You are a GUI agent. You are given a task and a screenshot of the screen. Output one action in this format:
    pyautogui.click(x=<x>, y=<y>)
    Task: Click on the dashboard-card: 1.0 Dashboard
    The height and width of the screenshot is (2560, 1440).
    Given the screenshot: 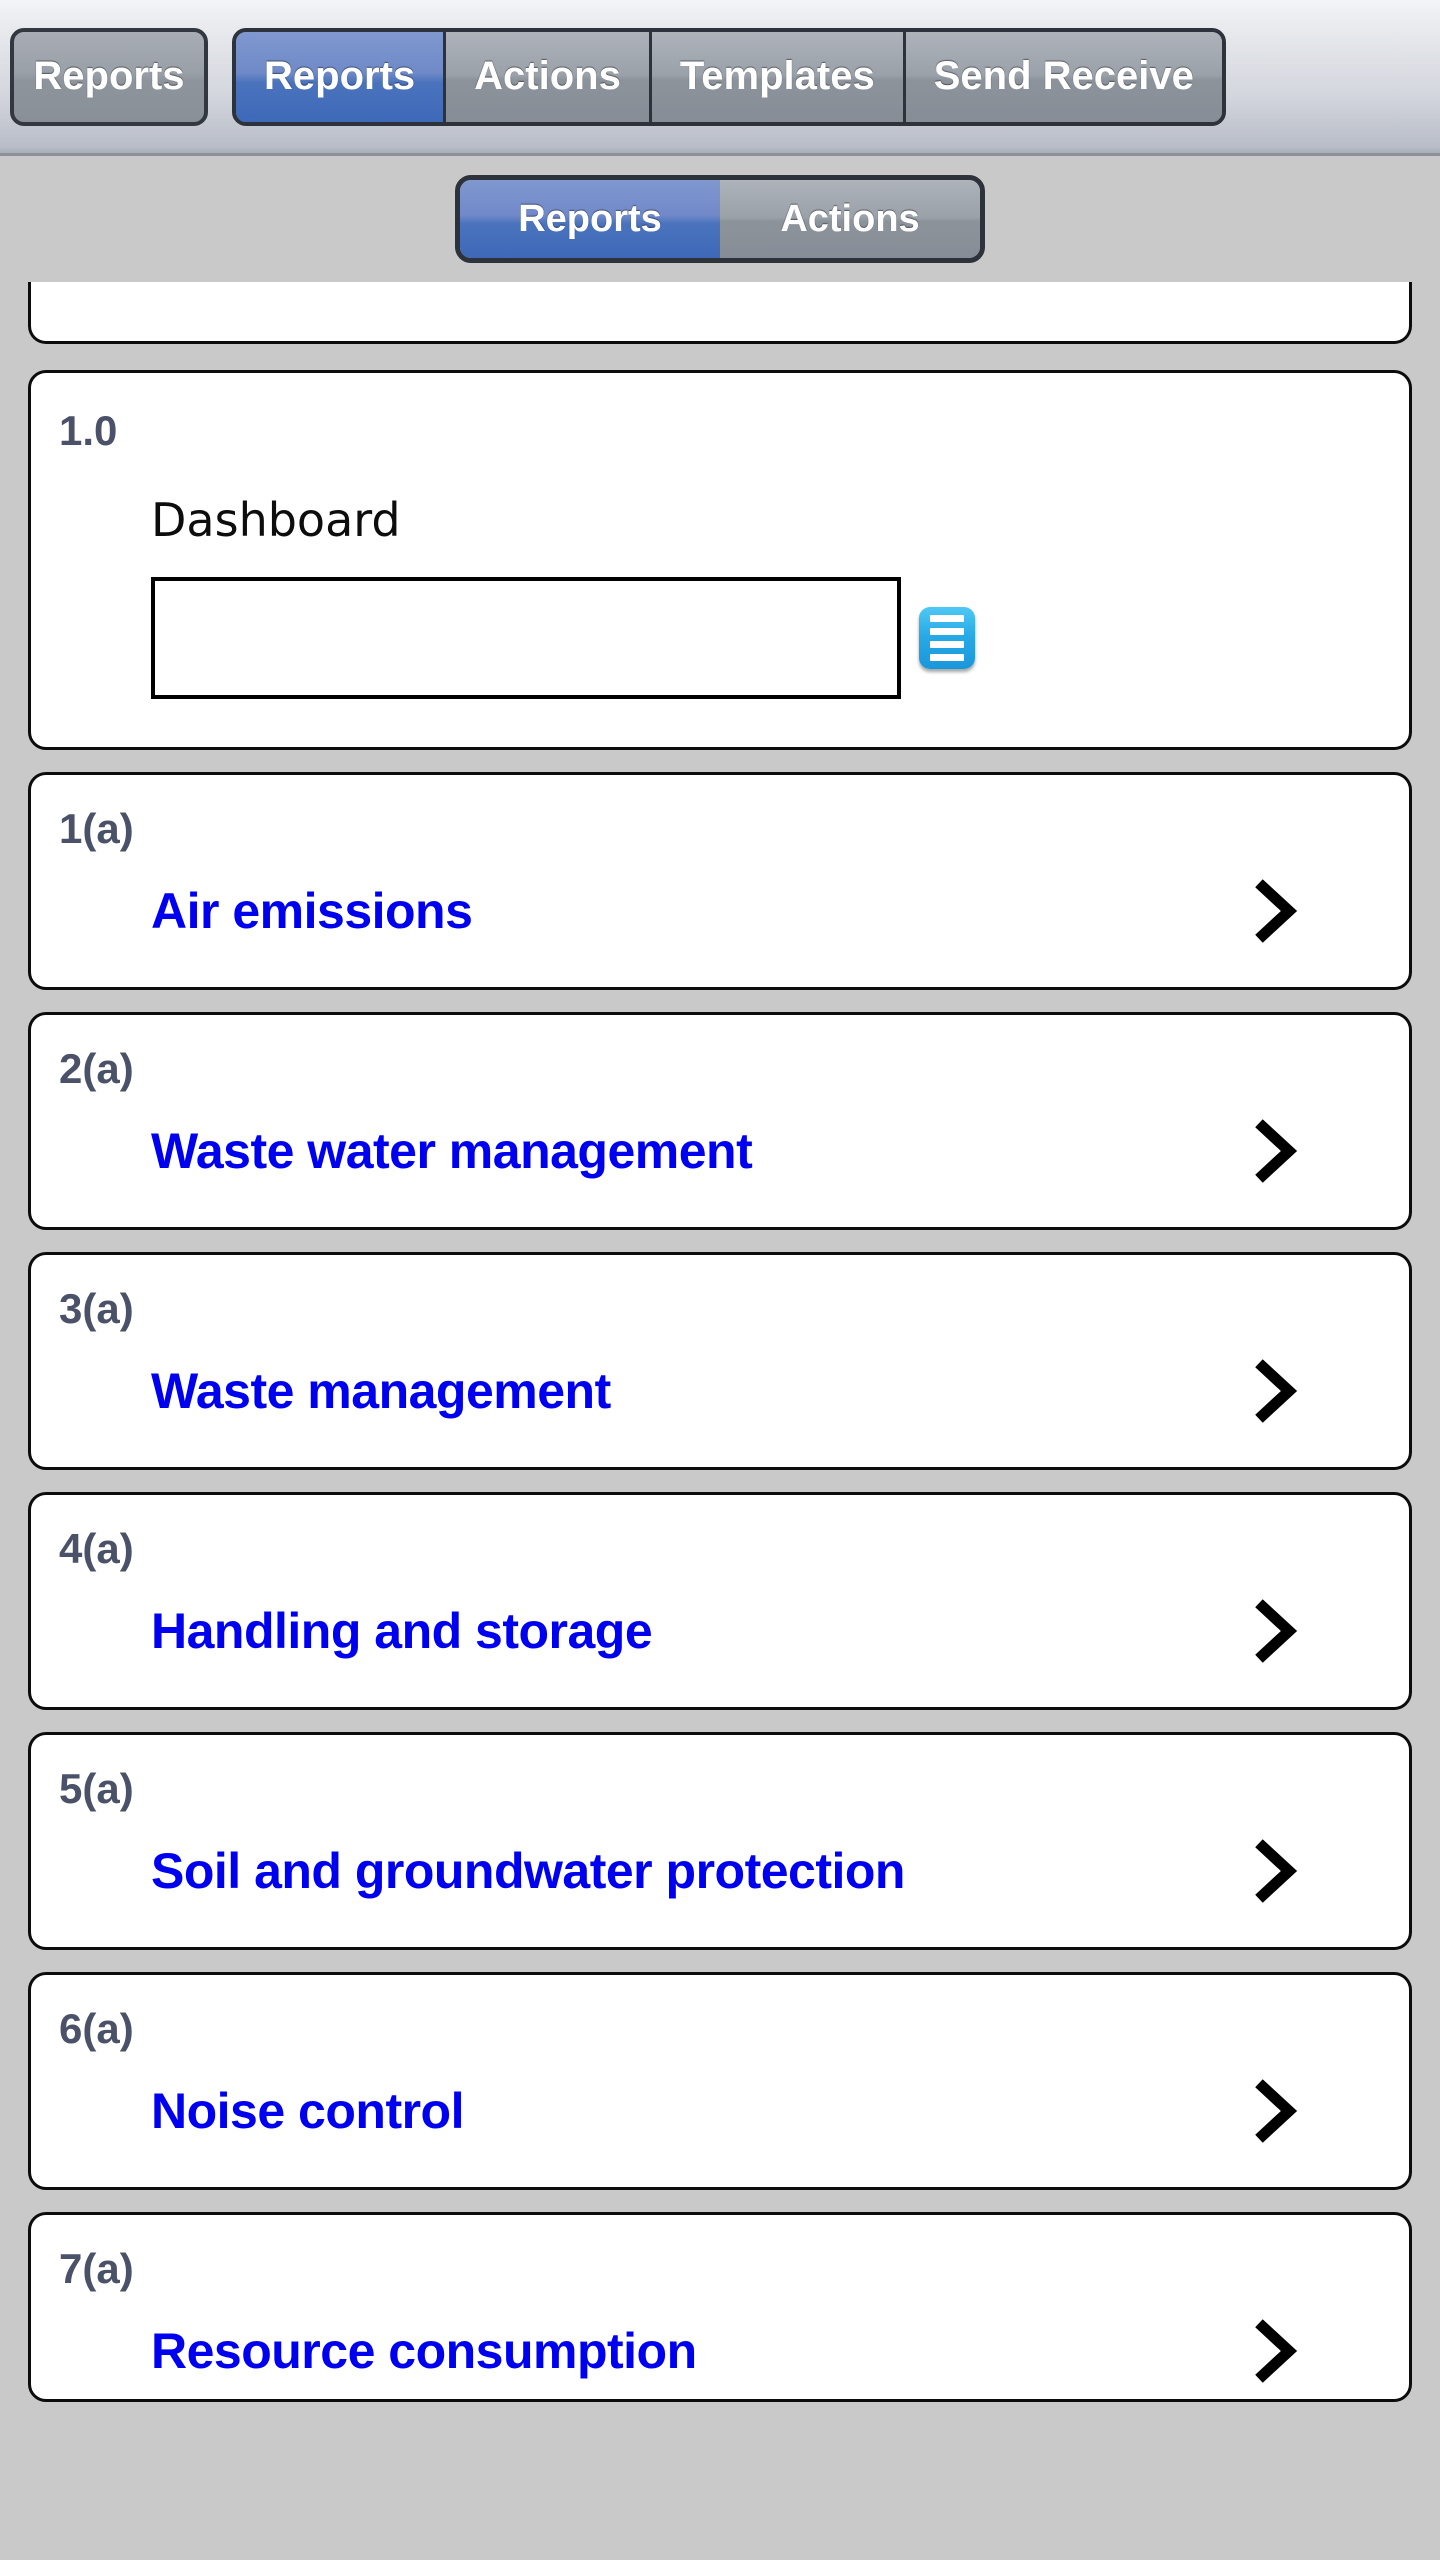 What is the action you would take?
    pyautogui.click(x=720, y=560)
    